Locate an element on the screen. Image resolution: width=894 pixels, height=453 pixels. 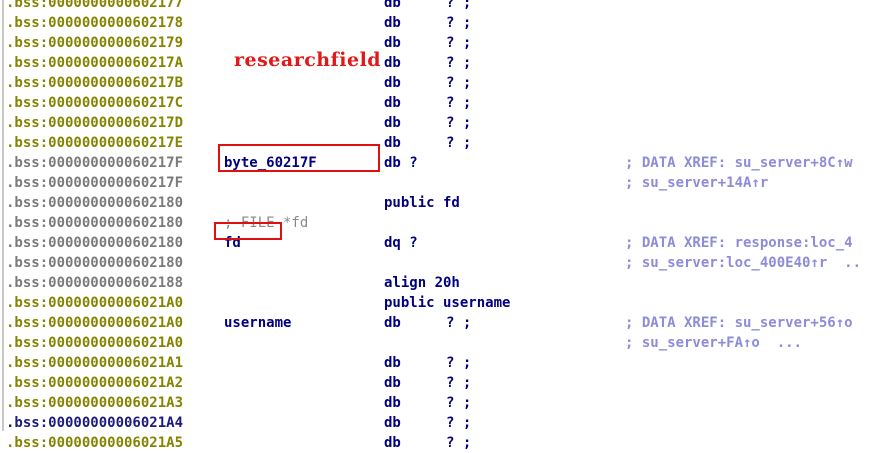
listing-row: .bss:000000000060217F ; su_server+14A↑r is located at coordinates (447, 183).